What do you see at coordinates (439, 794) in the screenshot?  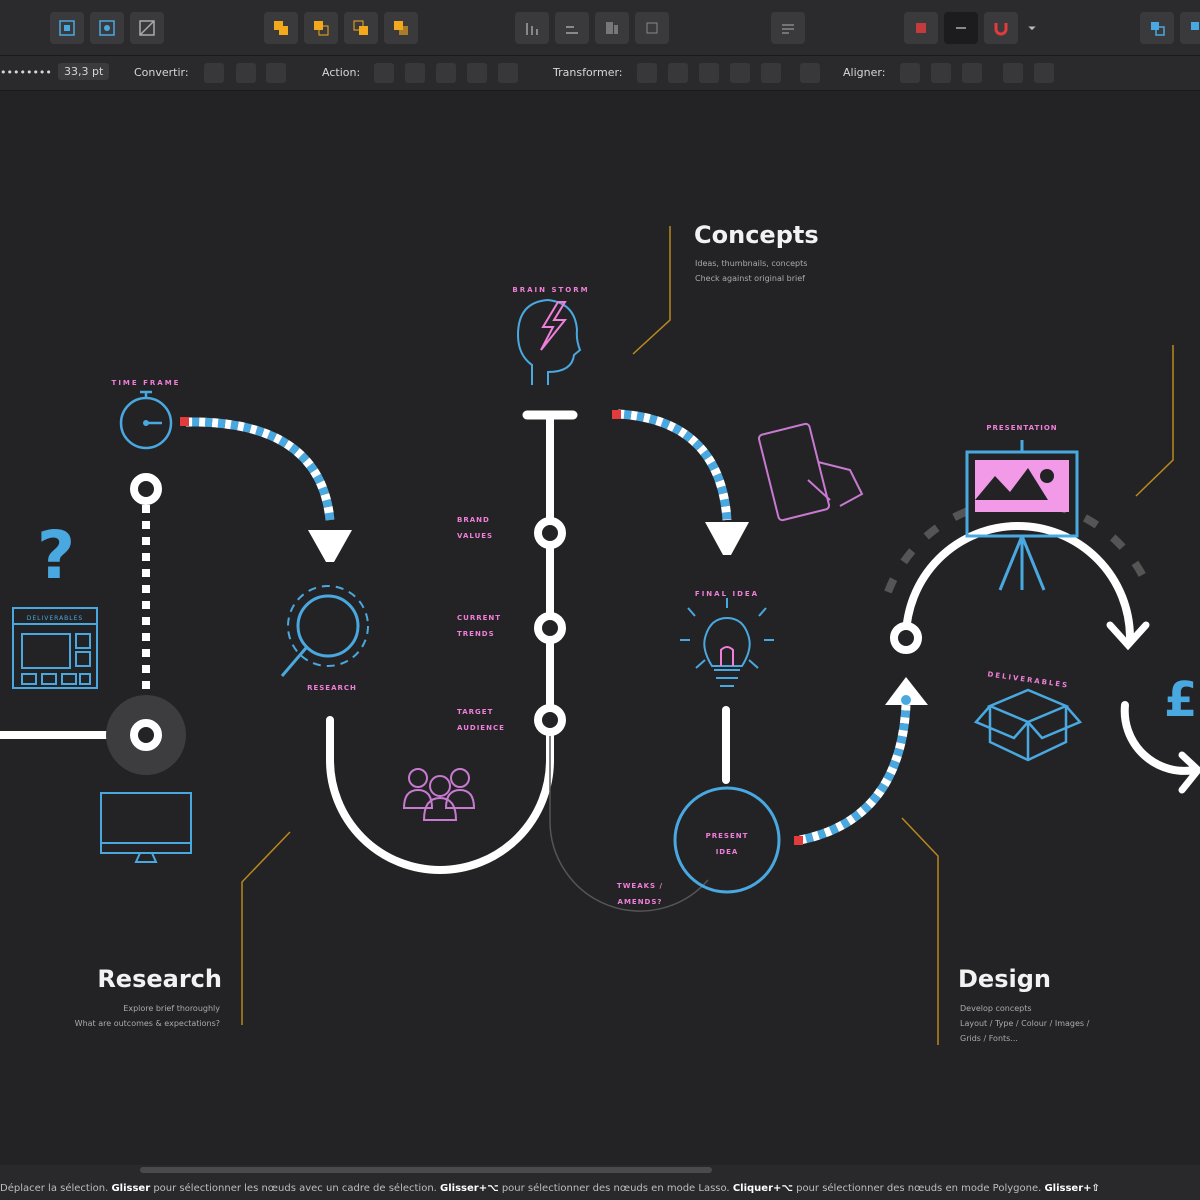 I see `people-group-icon` at bounding box center [439, 794].